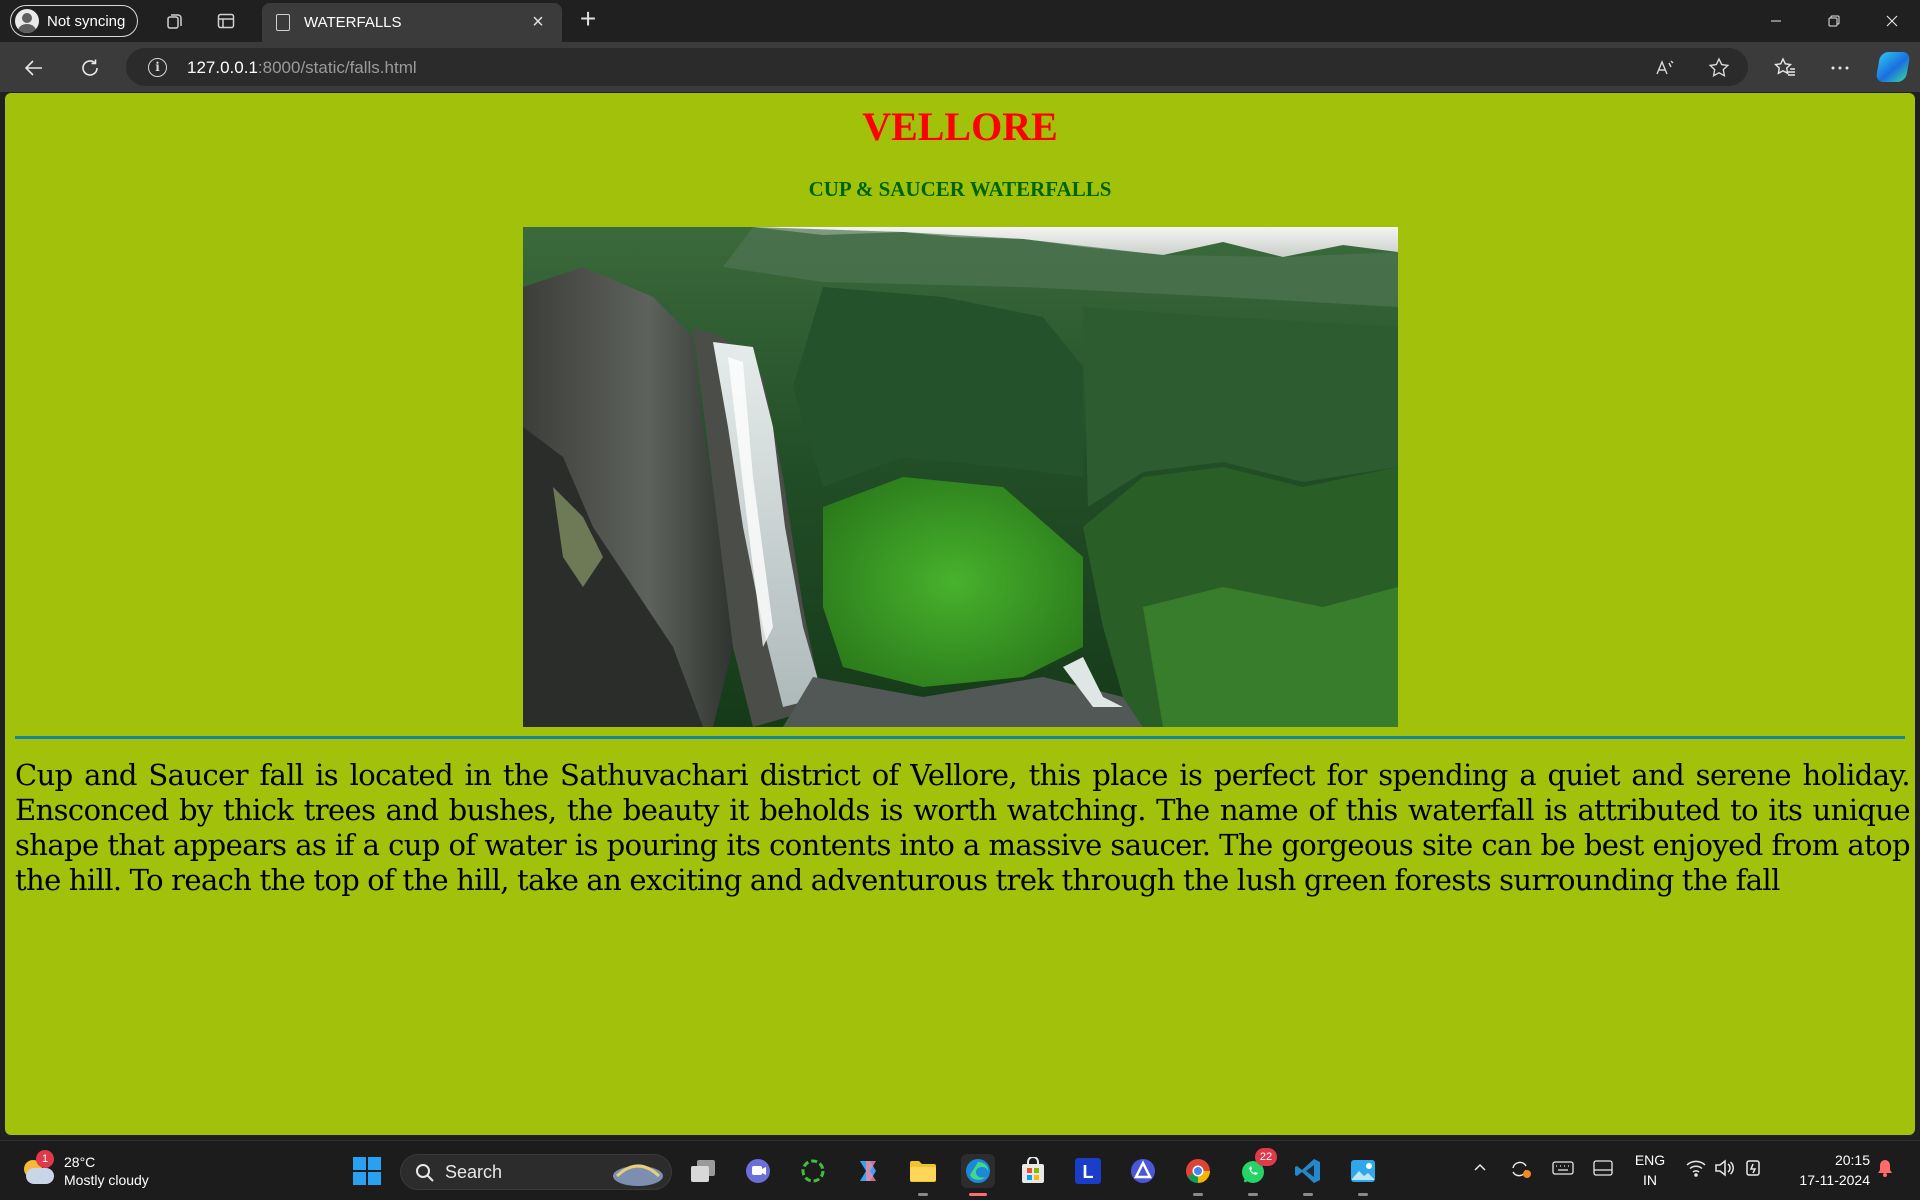  What do you see at coordinates (1885, 1170) in the screenshot?
I see `notification-bell-icon` at bounding box center [1885, 1170].